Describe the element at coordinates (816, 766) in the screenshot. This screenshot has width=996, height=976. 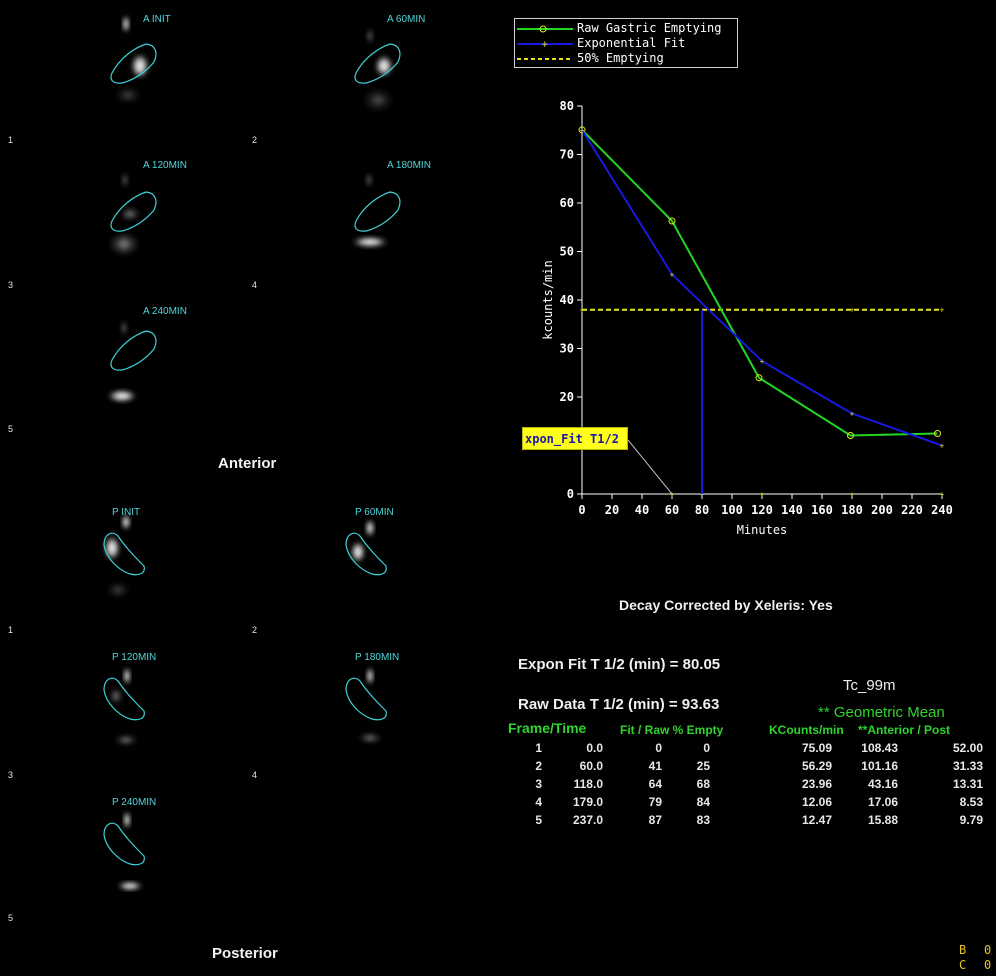
I see `table-cell-kc: 56.29` at that location.